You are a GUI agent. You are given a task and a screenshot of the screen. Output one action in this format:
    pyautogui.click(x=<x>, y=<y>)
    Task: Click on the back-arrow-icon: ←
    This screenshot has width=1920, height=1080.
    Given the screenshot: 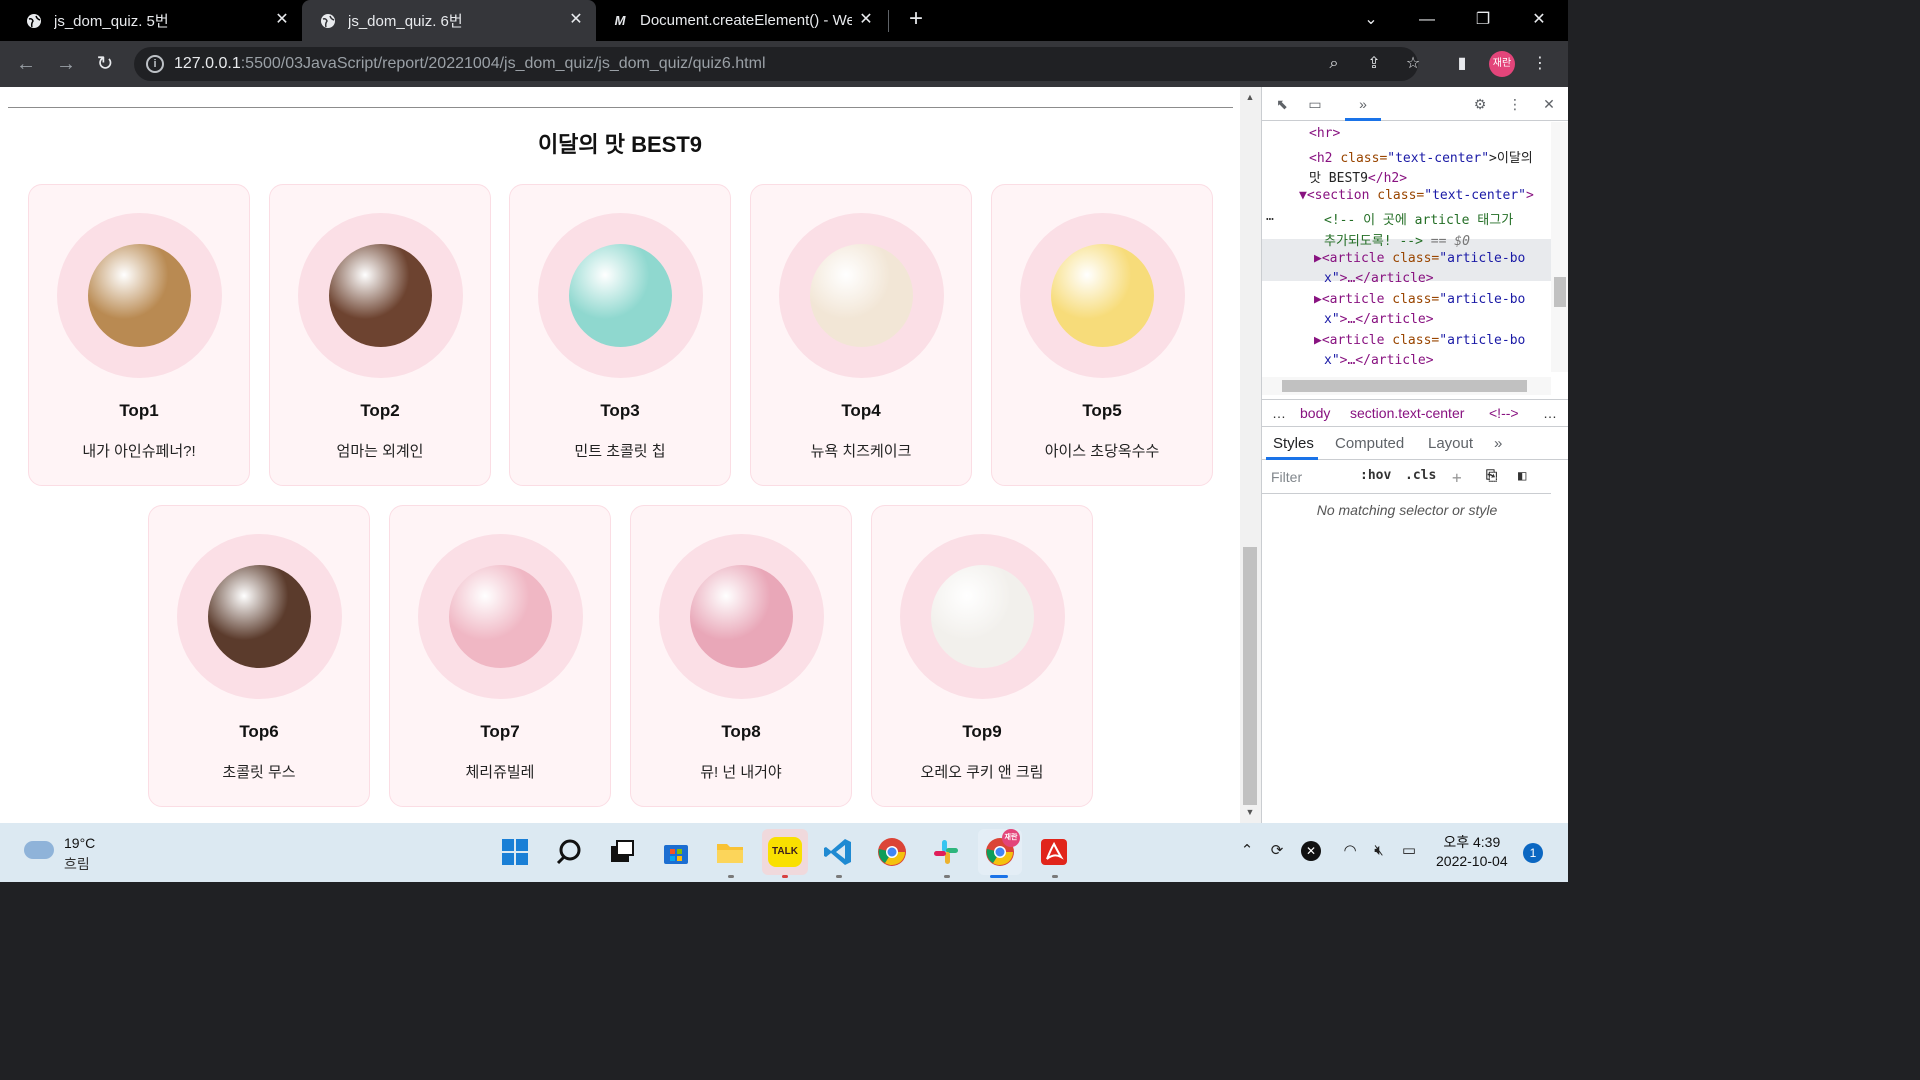 What is the action you would take?
    pyautogui.click(x=26, y=64)
    